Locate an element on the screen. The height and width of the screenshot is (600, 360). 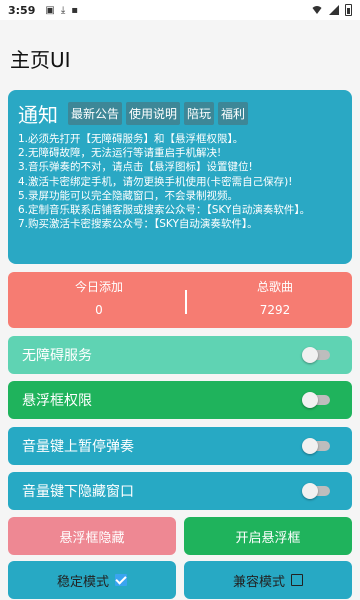
toggle-volume-up-pause: 音量键上暂停弹奏 is located at coordinates (180, 446).